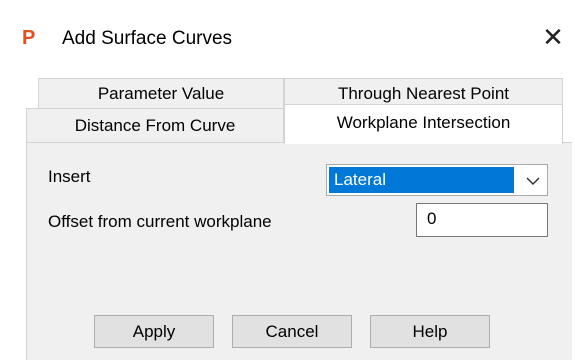 The width and height of the screenshot is (575, 360). Describe the element at coordinates (533, 181) in the screenshot. I see `chevron-down-icon` at that location.